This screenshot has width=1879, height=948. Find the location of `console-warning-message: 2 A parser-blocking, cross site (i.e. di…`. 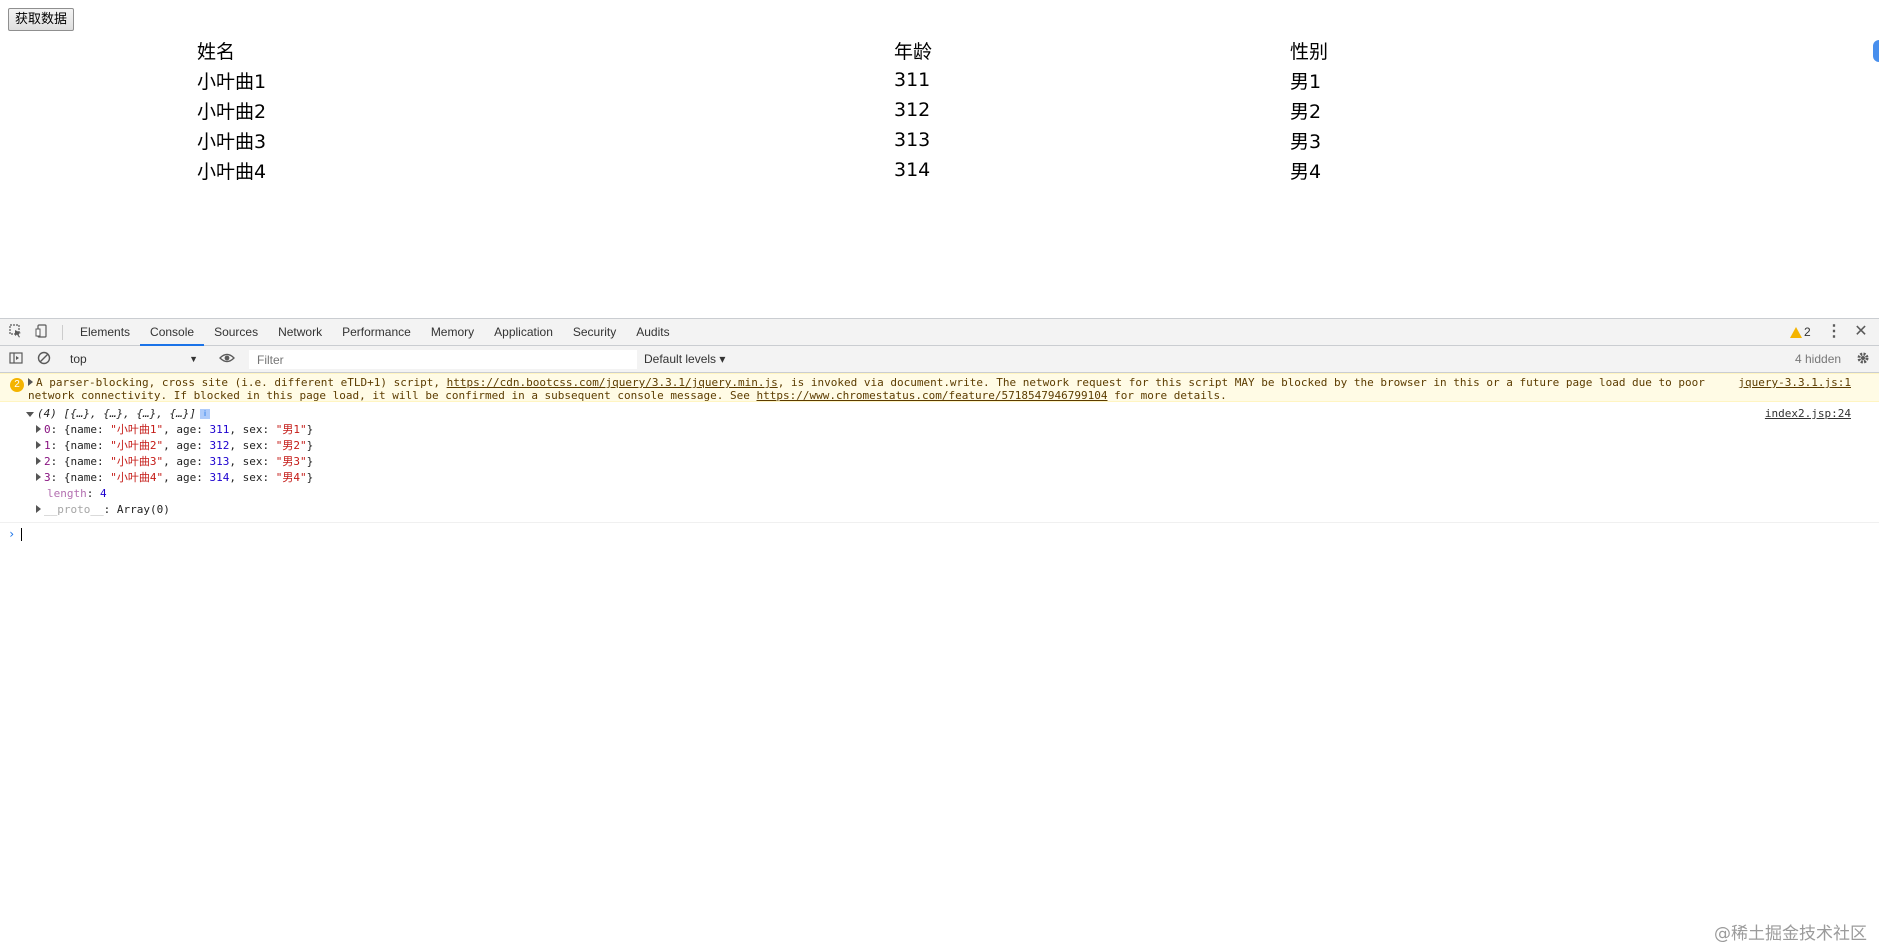

console-warning-message: 2 A parser-blocking, cross site (i.e. di… is located at coordinates (939, 387).